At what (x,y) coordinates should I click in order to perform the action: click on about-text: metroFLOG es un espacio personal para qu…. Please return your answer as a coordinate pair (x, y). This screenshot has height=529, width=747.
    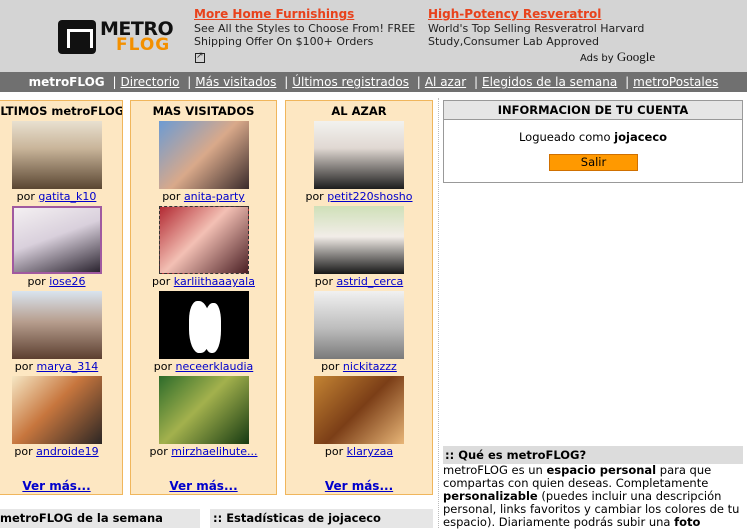
    Looking at the image, I should click on (594, 496).